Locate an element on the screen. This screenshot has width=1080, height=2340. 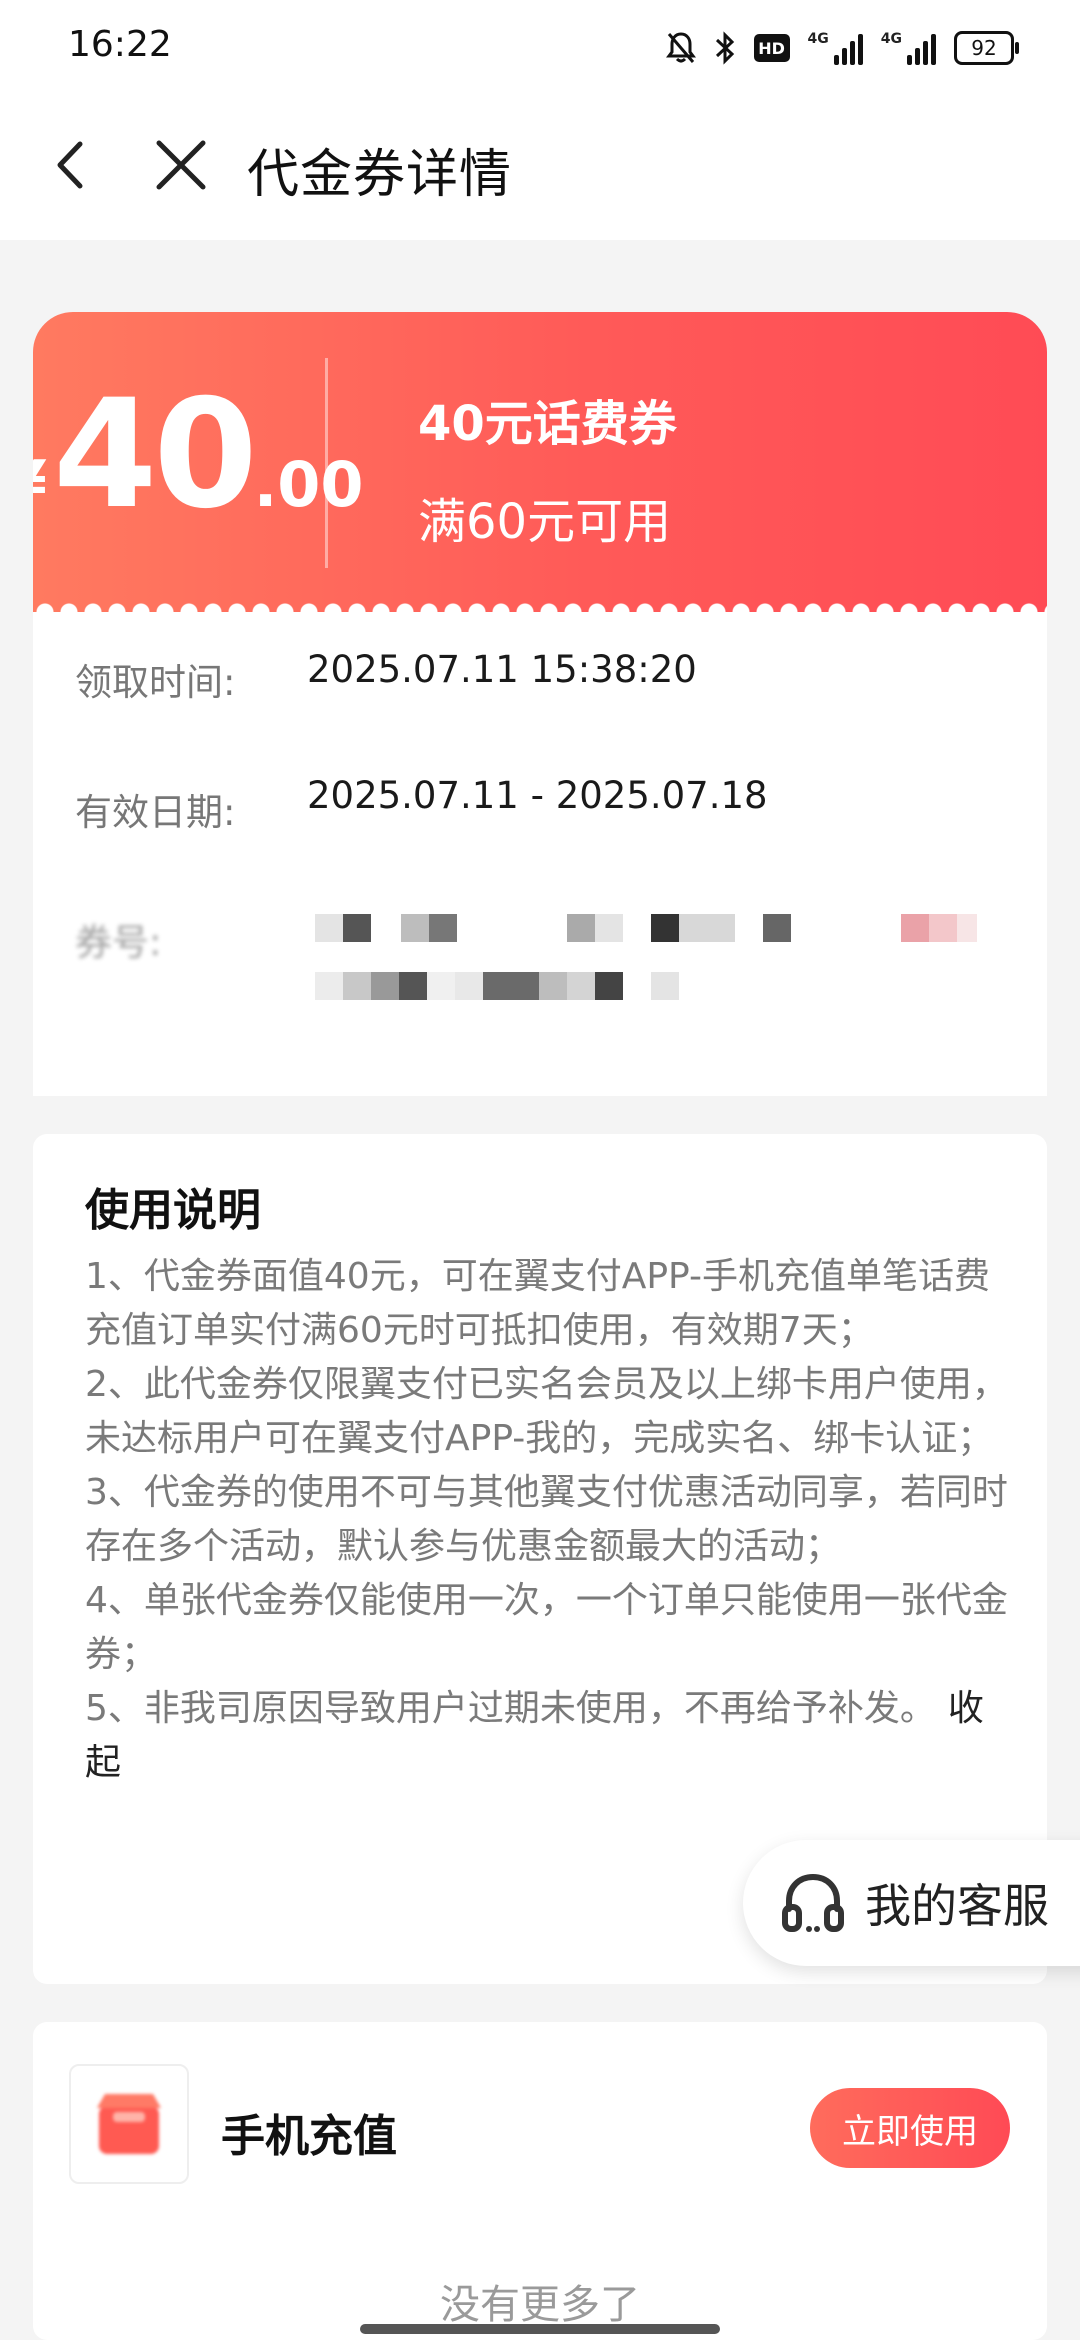
amount-integer: 40 is located at coordinates (155, 455).